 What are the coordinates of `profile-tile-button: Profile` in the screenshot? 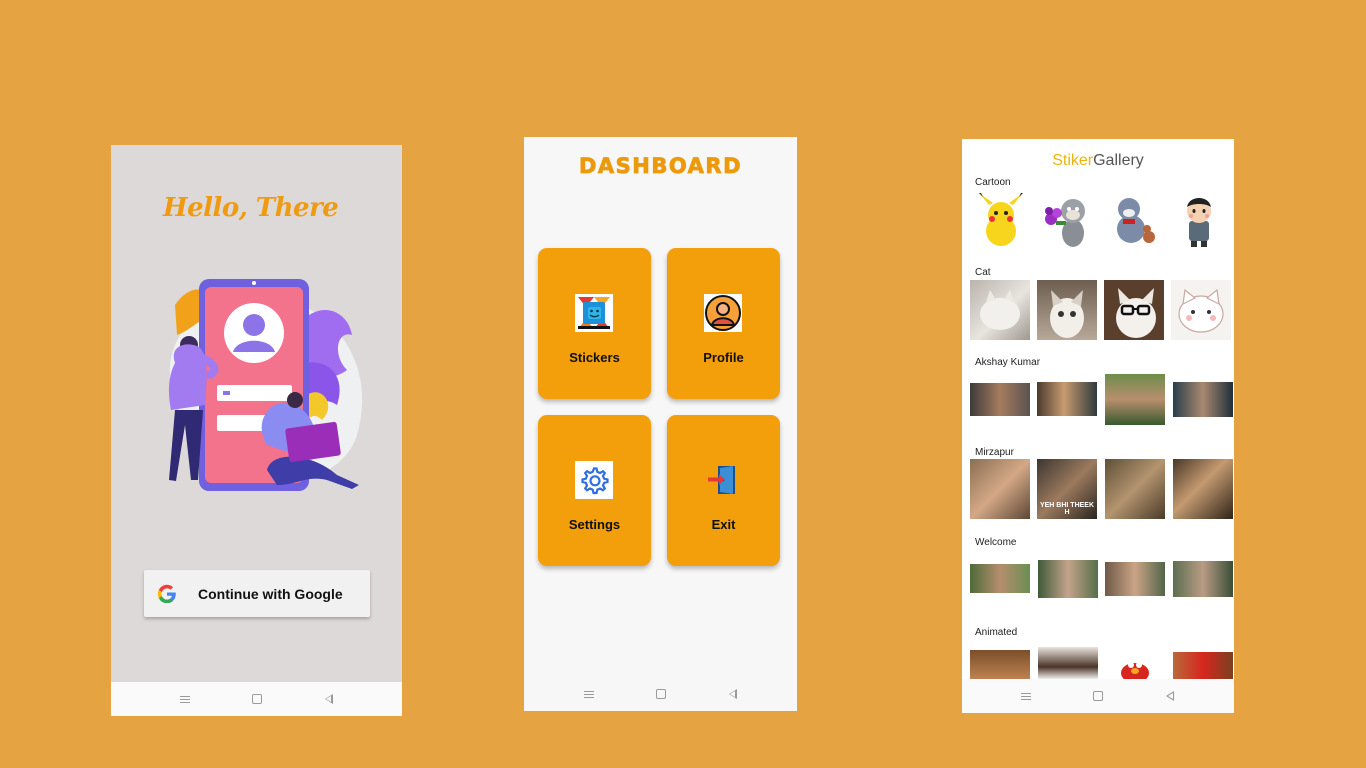 It's located at (723, 323).